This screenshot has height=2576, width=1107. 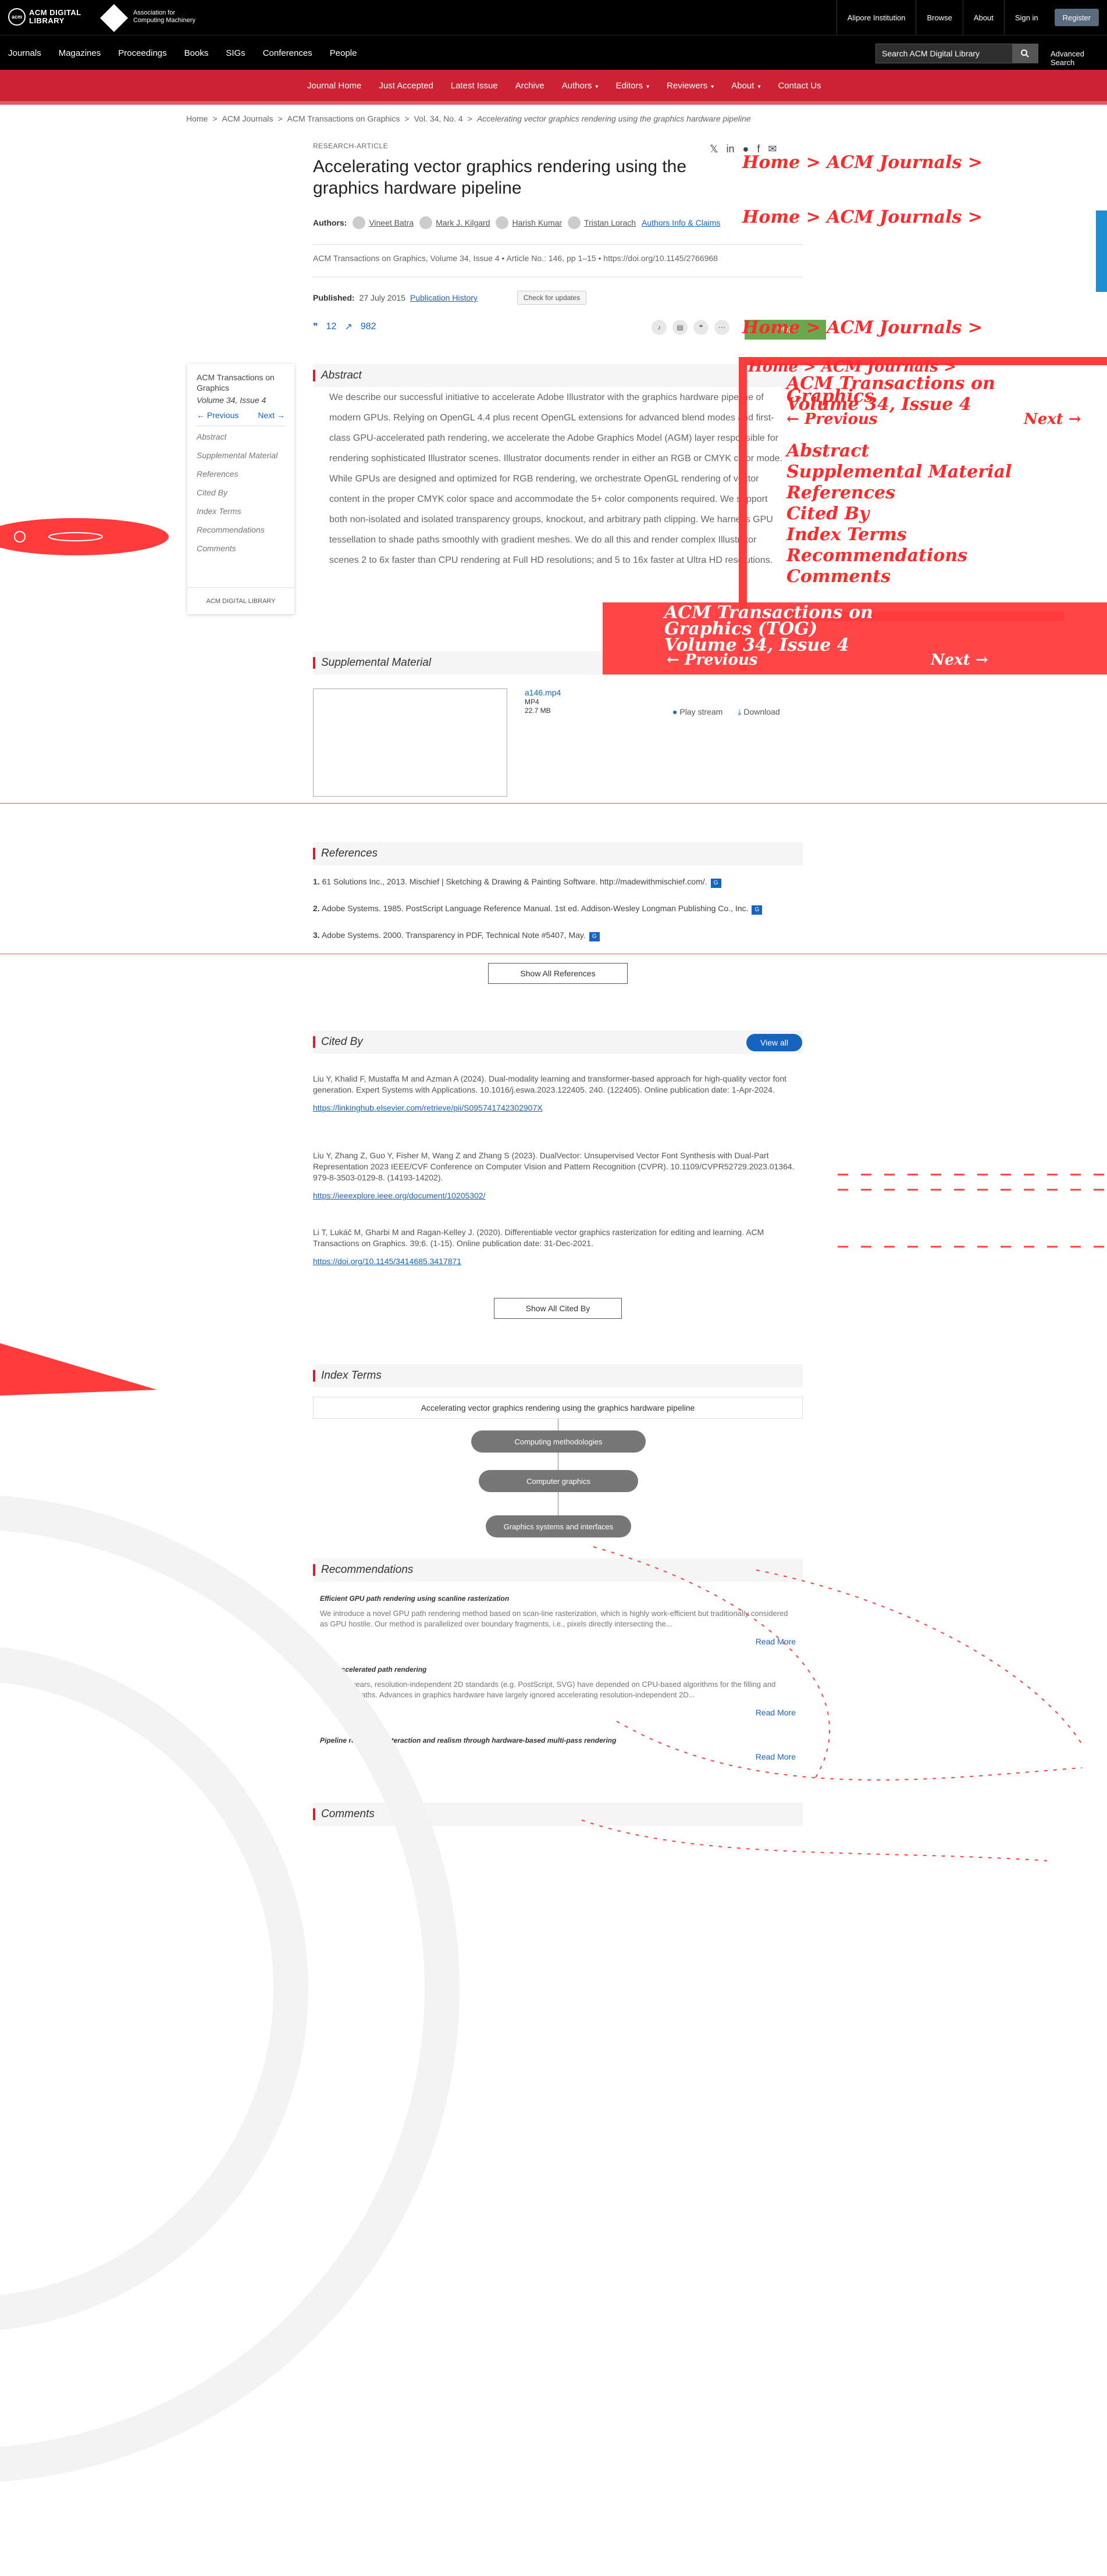 What do you see at coordinates (558, 1308) in the screenshot?
I see `show-all-cited-by-button: Show All Cited By` at bounding box center [558, 1308].